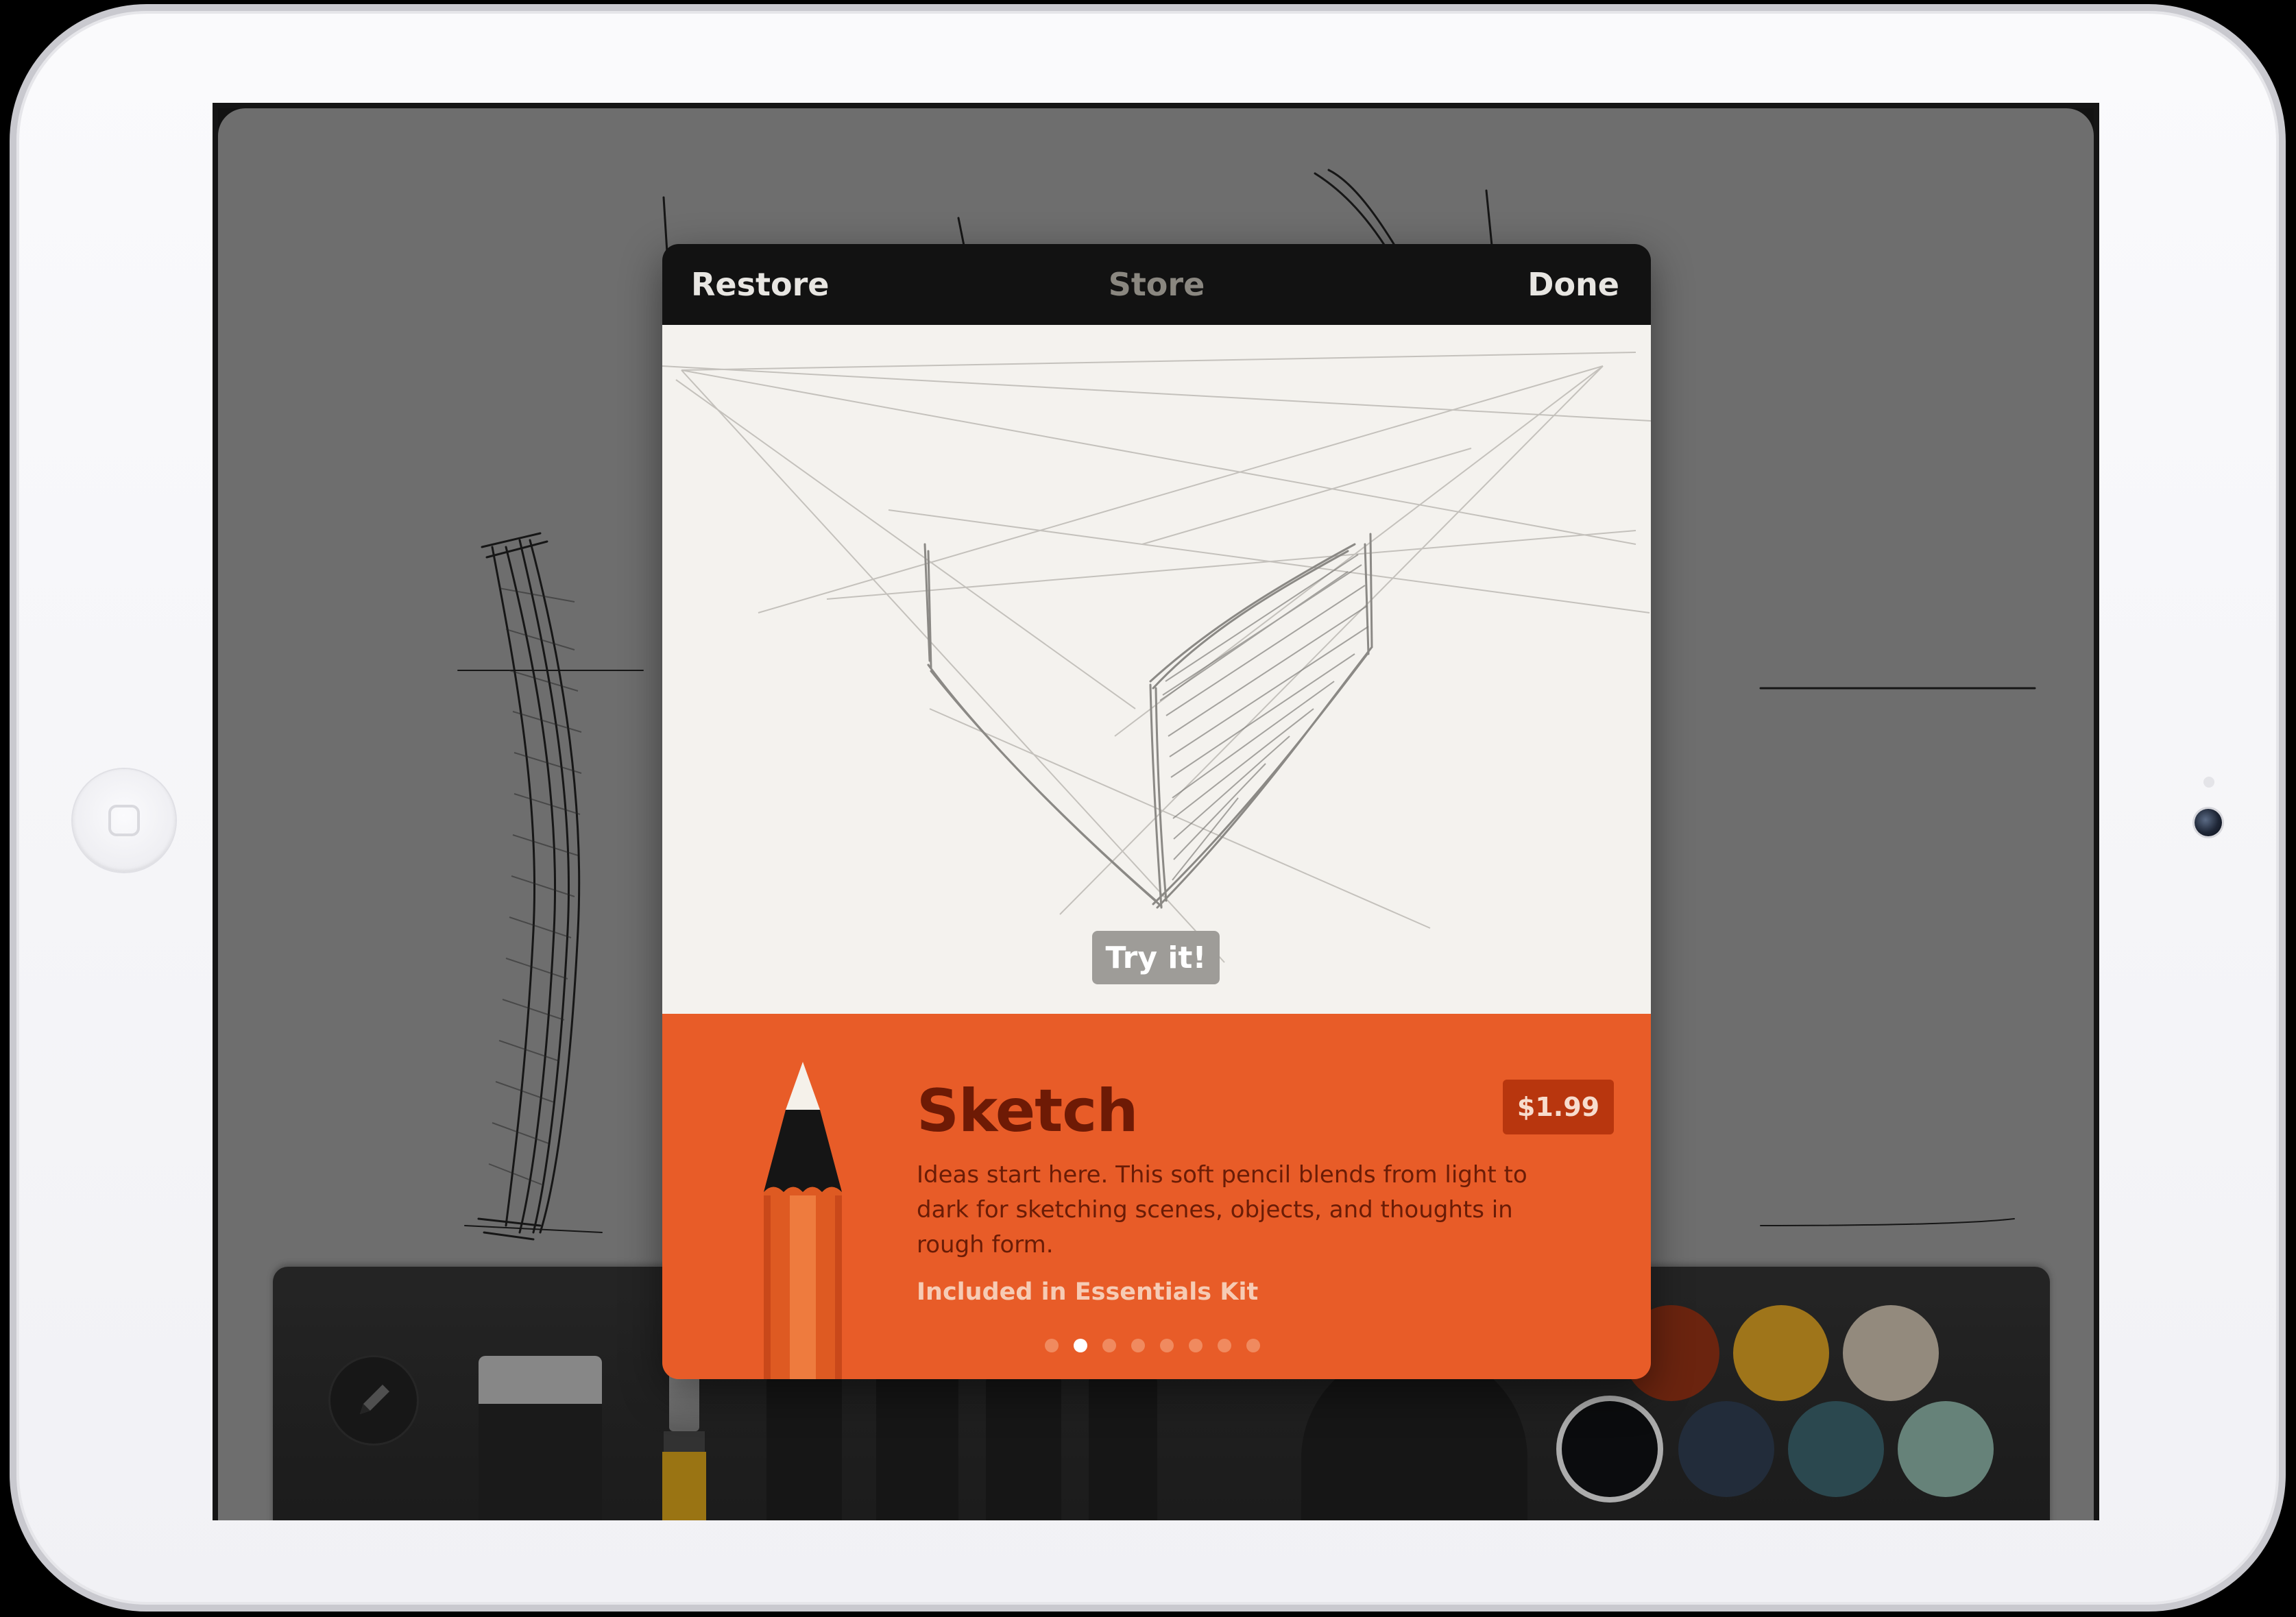 The height and width of the screenshot is (1617, 2296). Describe the element at coordinates (2208, 783) in the screenshot. I see `light-sensor` at that location.